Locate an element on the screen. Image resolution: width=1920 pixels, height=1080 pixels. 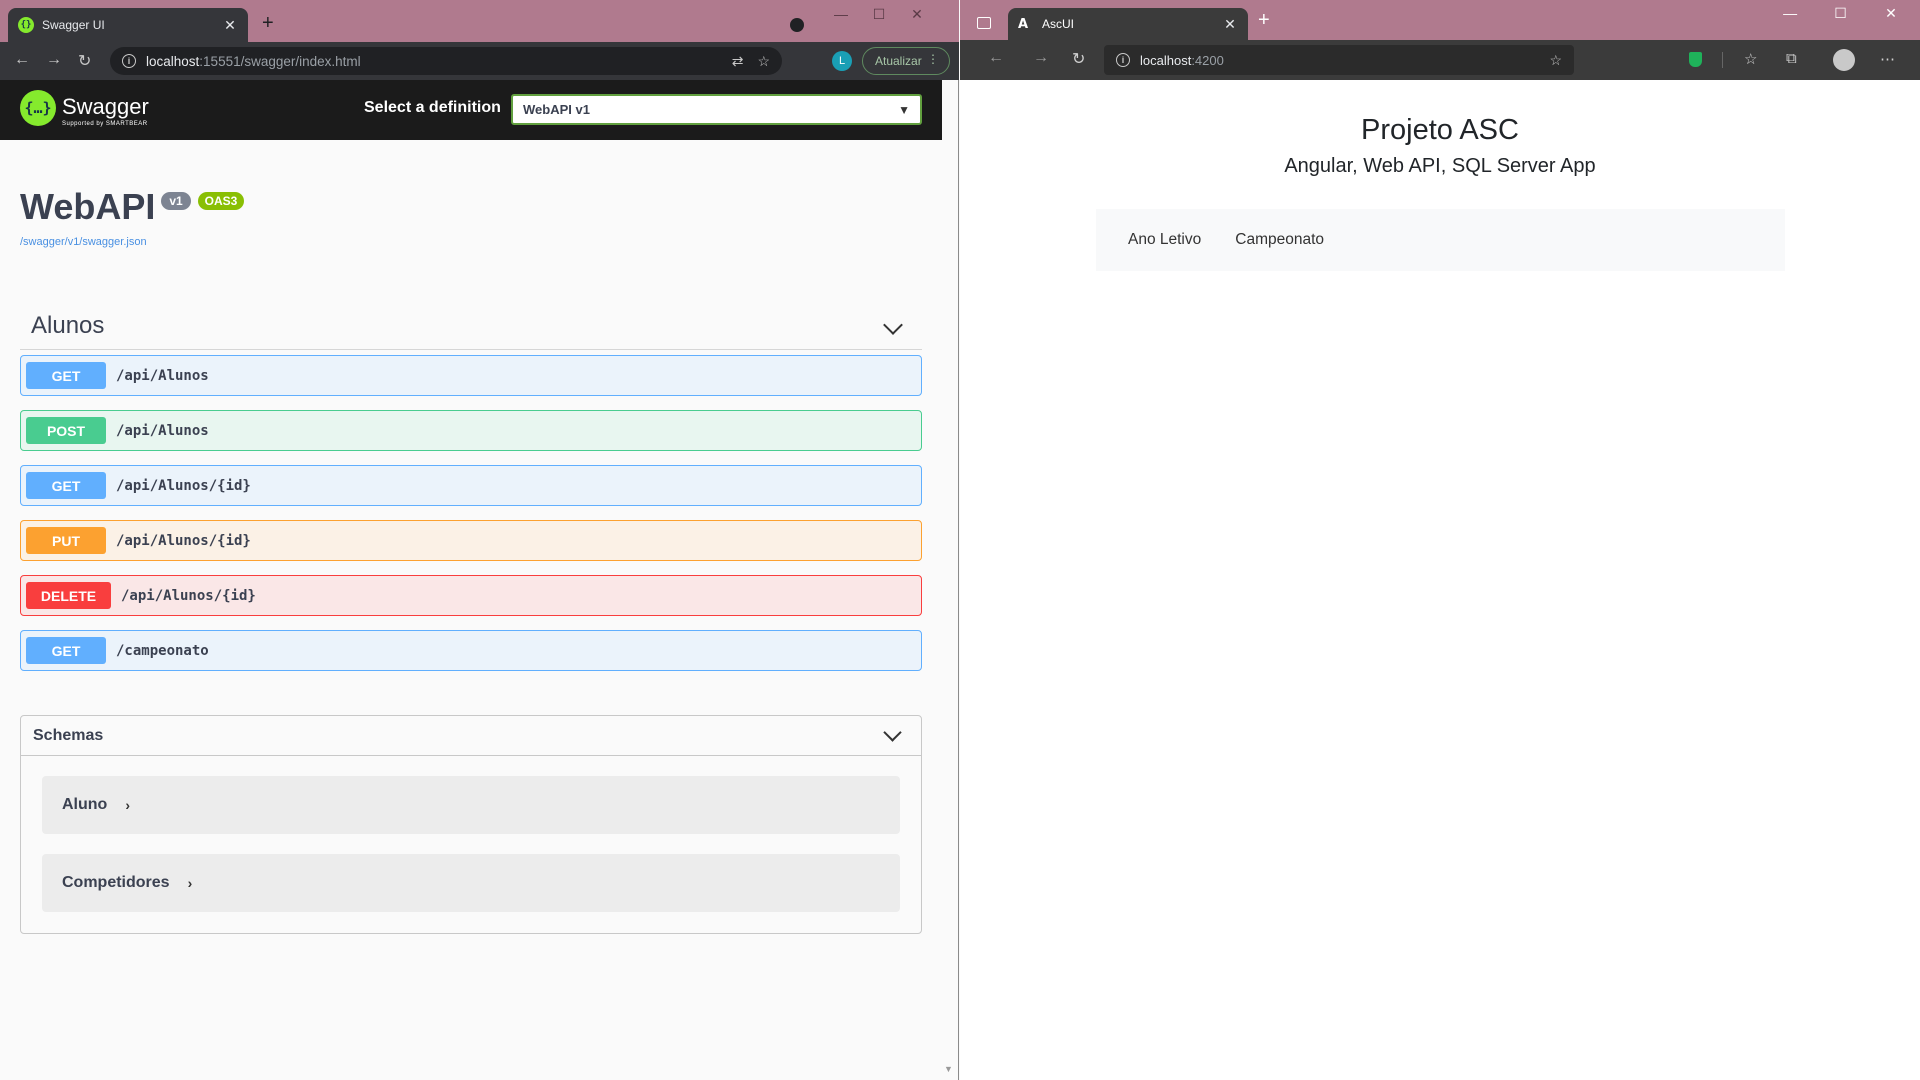
page-title: Projeto ASC is located at coordinates (1440, 130).